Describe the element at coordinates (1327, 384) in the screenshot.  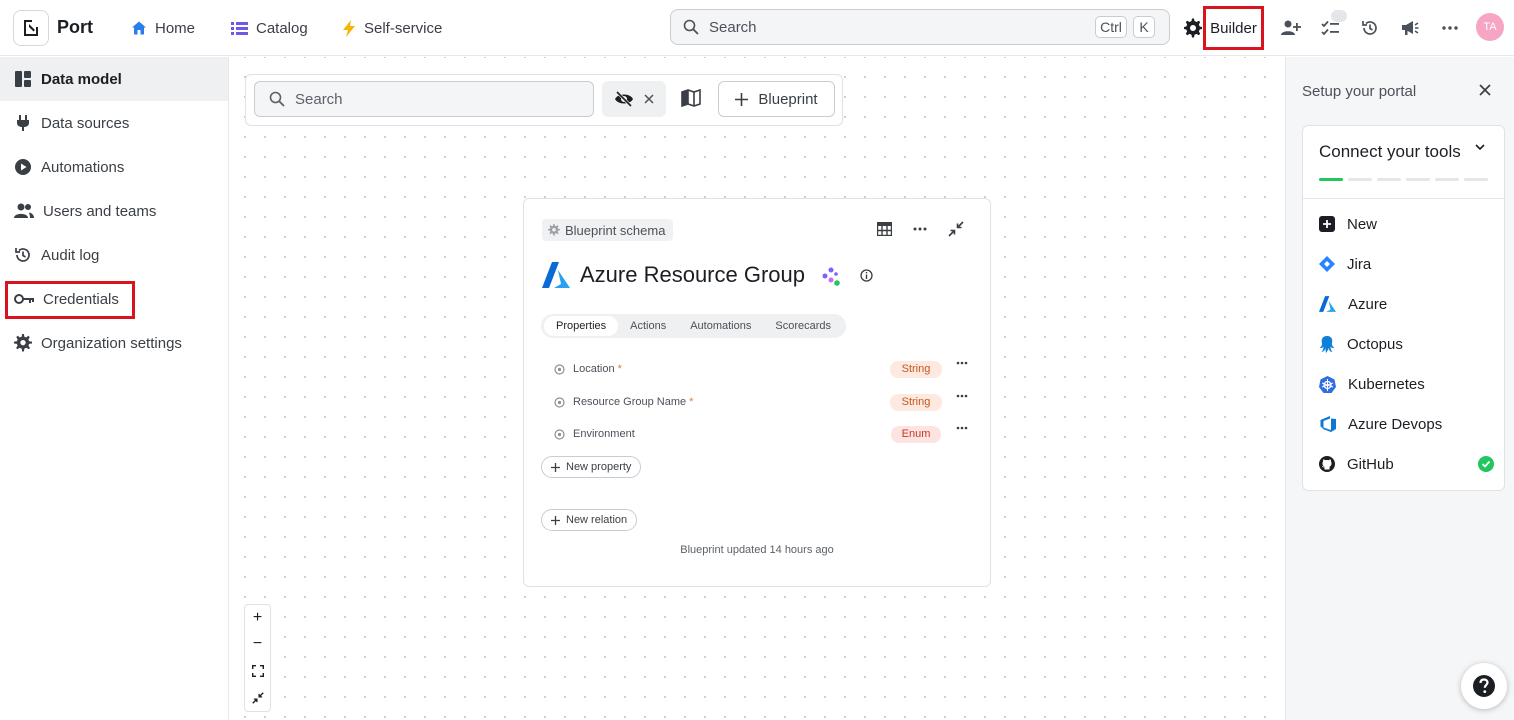
I see `kubernetes-icon` at that location.